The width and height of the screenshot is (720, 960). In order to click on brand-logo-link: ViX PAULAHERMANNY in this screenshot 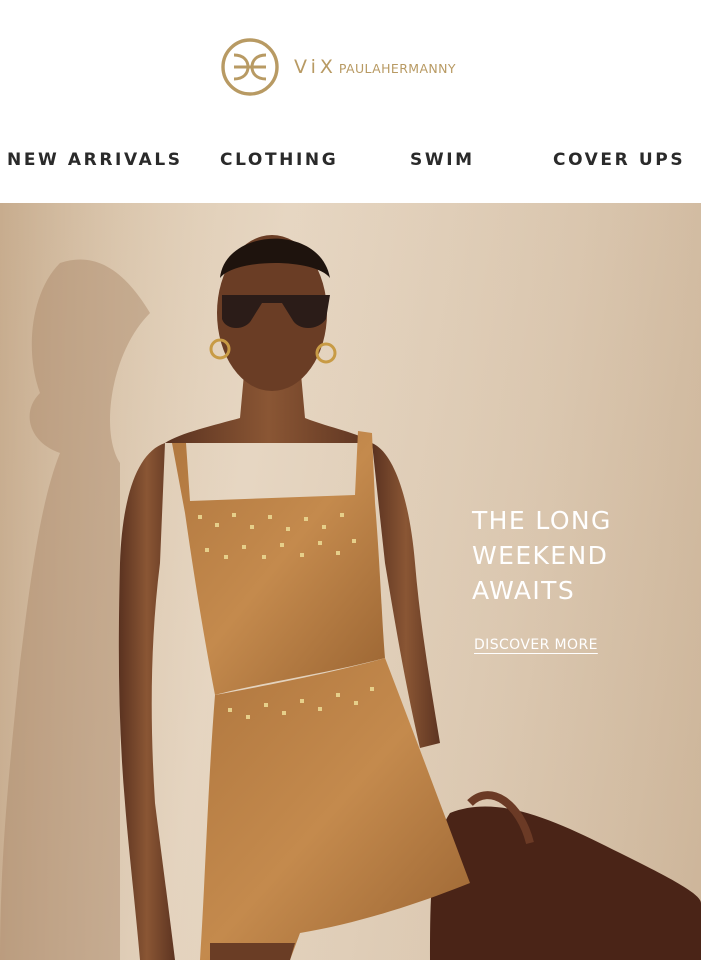, I will do `click(338, 67)`.